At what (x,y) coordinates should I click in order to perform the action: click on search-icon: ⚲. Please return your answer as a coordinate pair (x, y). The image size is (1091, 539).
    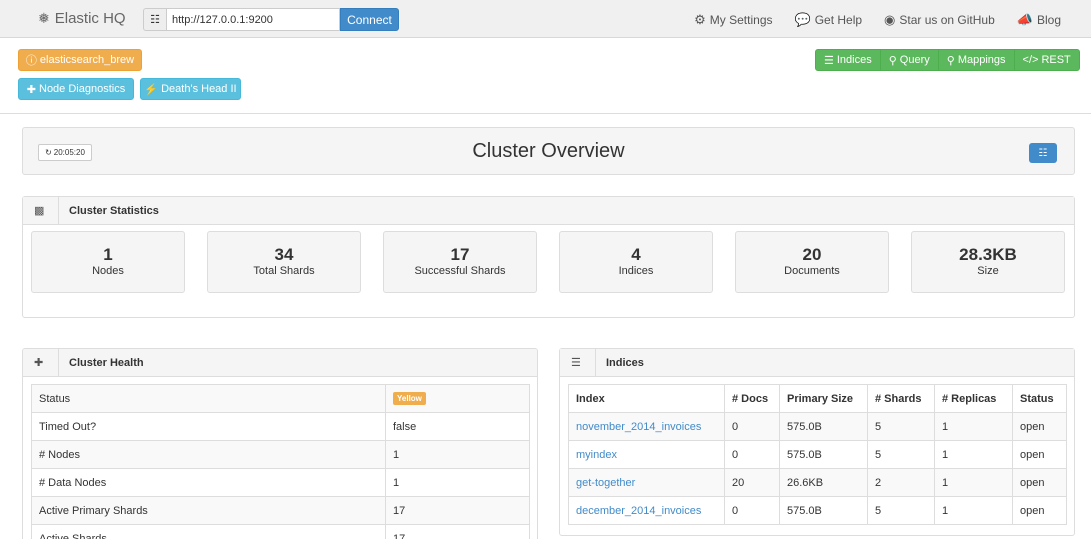
    Looking at the image, I should click on (892, 60).